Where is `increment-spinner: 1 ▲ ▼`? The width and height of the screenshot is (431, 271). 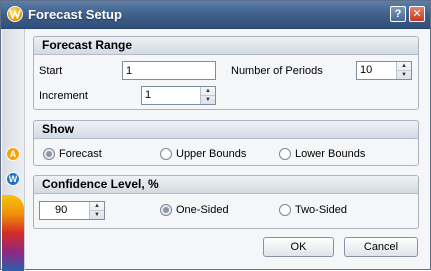 increment-spinner: 1 ▲ ▼ is located at coordinates (178, 95).